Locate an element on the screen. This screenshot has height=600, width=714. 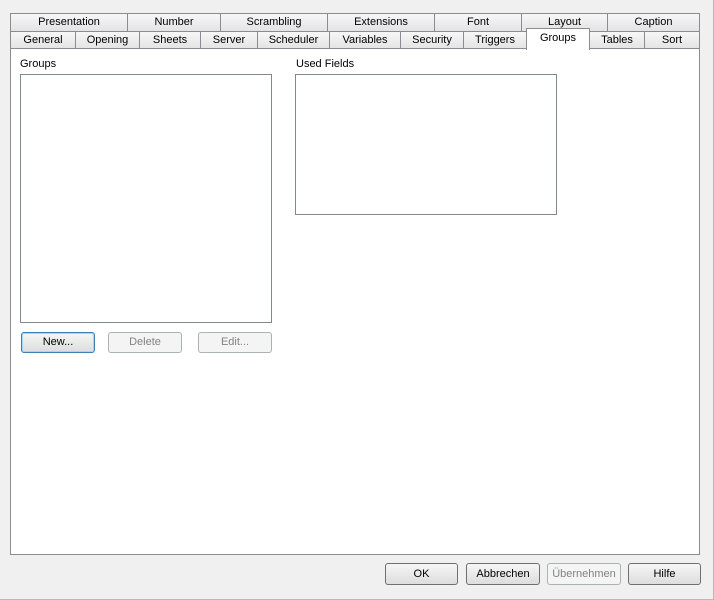
groups-listbox is located at coordinates (146, 198).